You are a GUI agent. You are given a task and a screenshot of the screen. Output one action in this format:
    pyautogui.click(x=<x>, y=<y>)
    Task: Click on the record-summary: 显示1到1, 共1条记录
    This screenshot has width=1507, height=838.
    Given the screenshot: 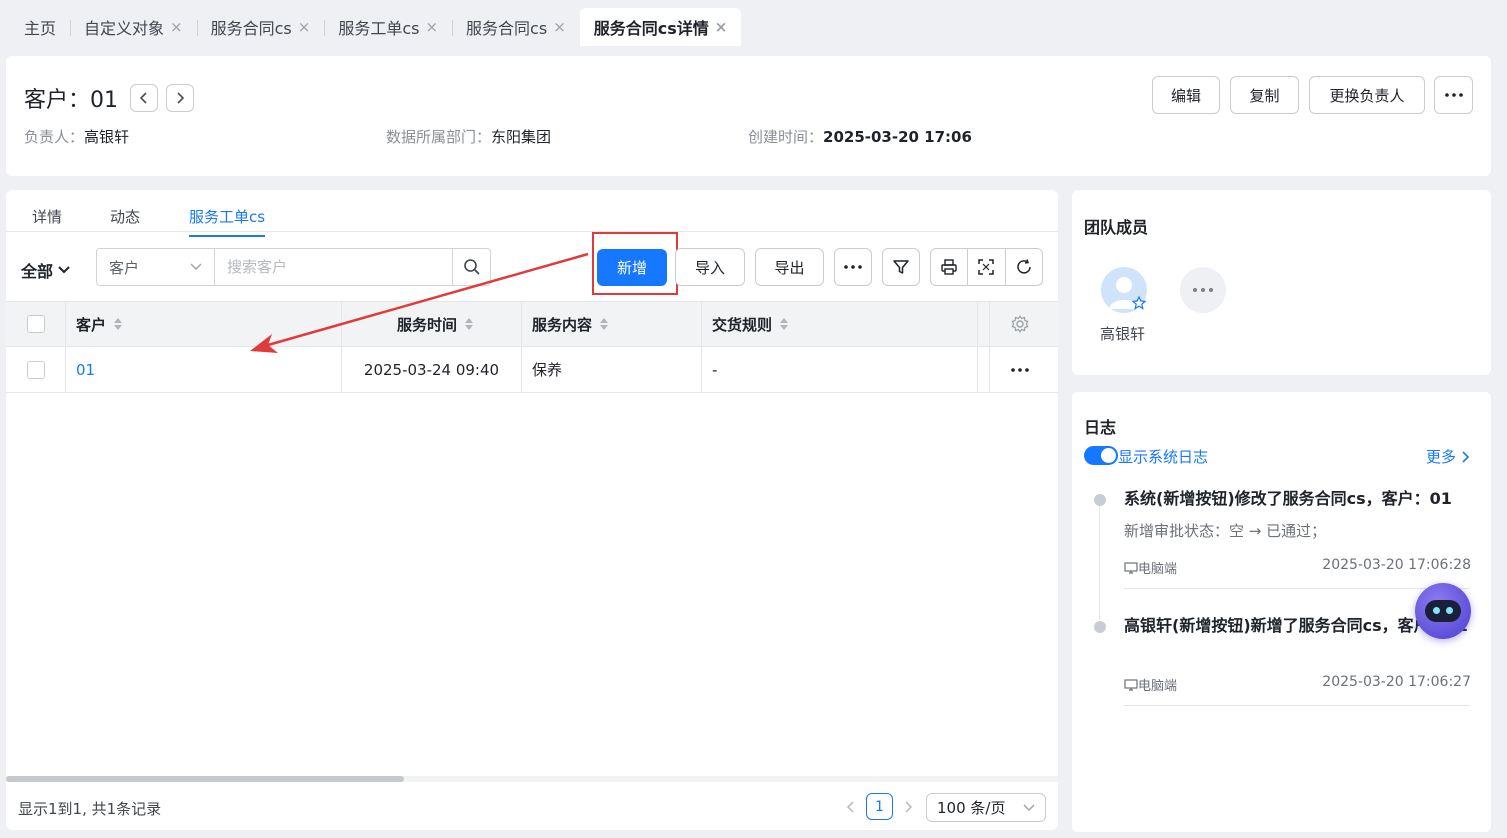 What is the action you would take?
    pyautogui.click(x=90, y=809)
    